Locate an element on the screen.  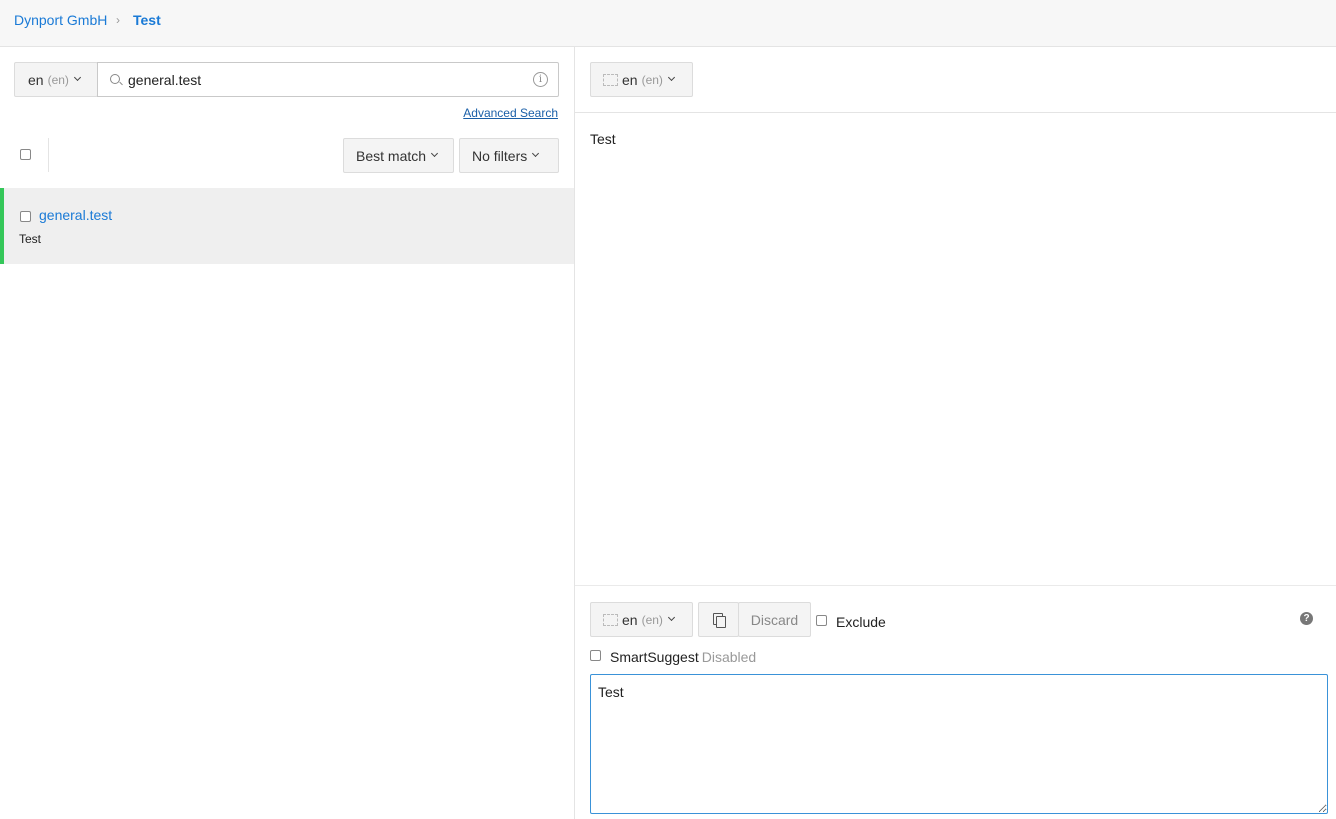
source-translation-text: Test is located at coordinates (603, 139).